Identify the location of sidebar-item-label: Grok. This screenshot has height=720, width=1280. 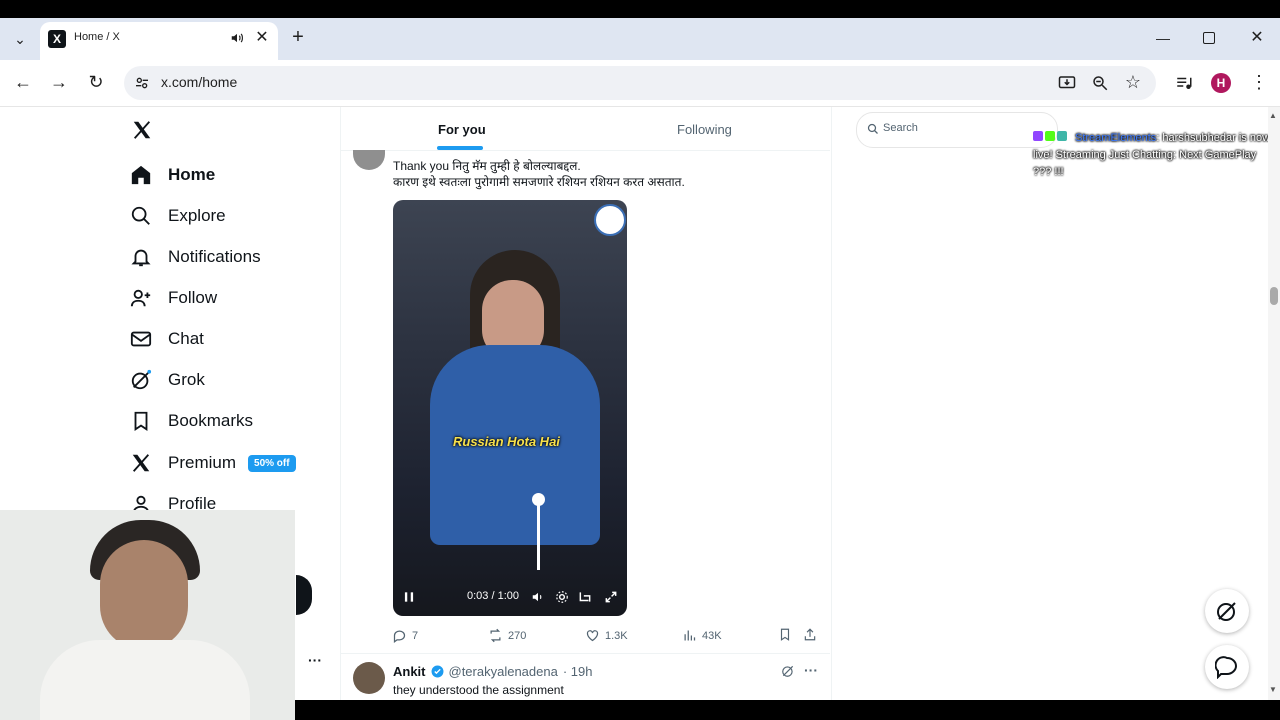
(186, 379).